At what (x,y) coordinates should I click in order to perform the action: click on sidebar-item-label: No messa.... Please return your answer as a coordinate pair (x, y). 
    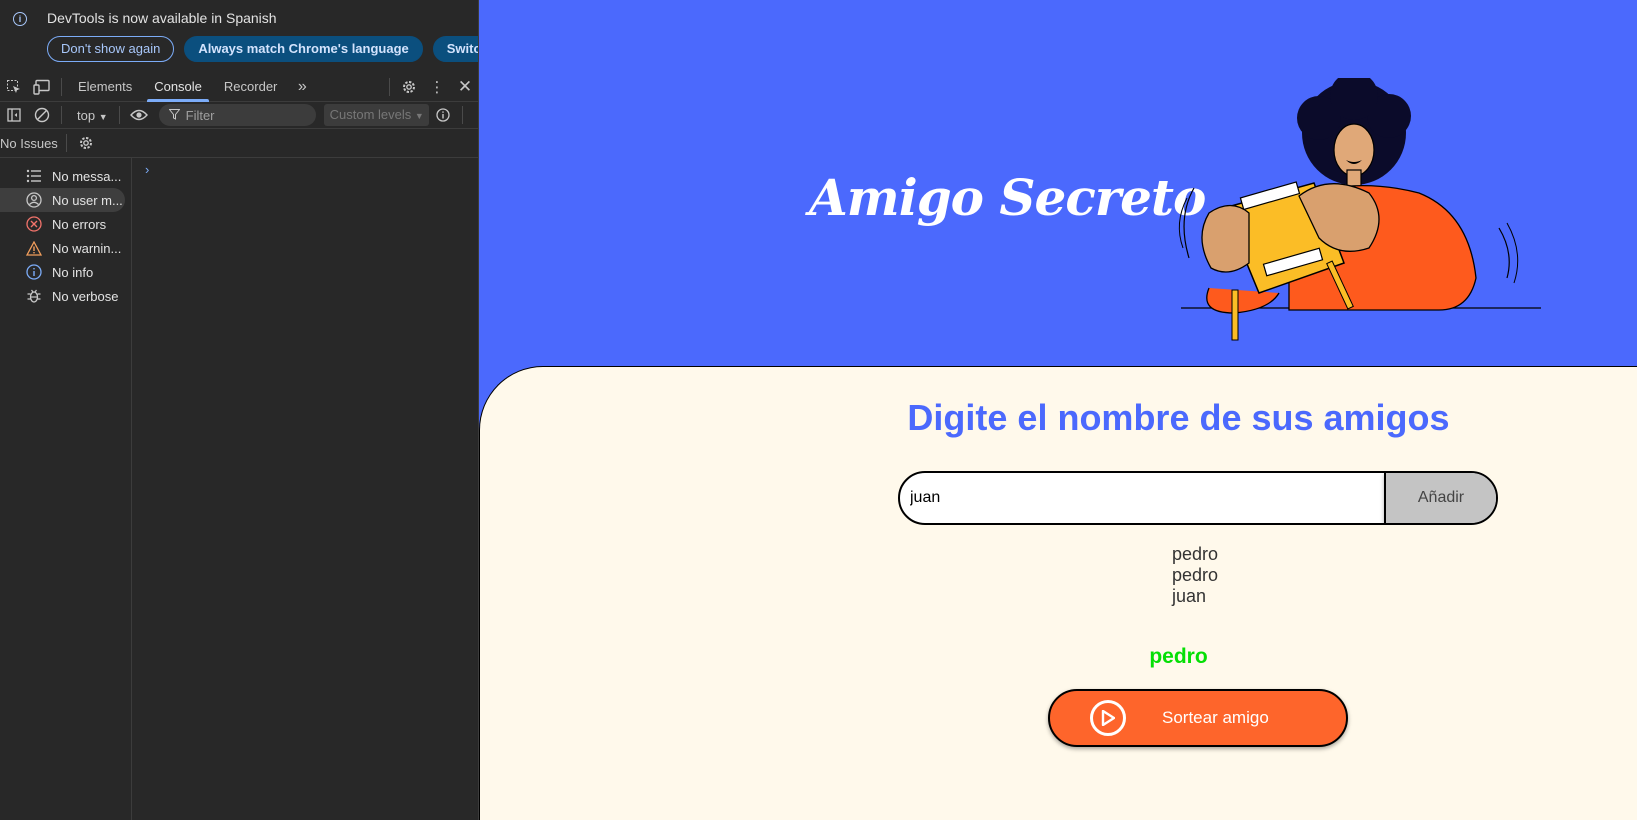
    Looking at the image, I should click on (87, 176).